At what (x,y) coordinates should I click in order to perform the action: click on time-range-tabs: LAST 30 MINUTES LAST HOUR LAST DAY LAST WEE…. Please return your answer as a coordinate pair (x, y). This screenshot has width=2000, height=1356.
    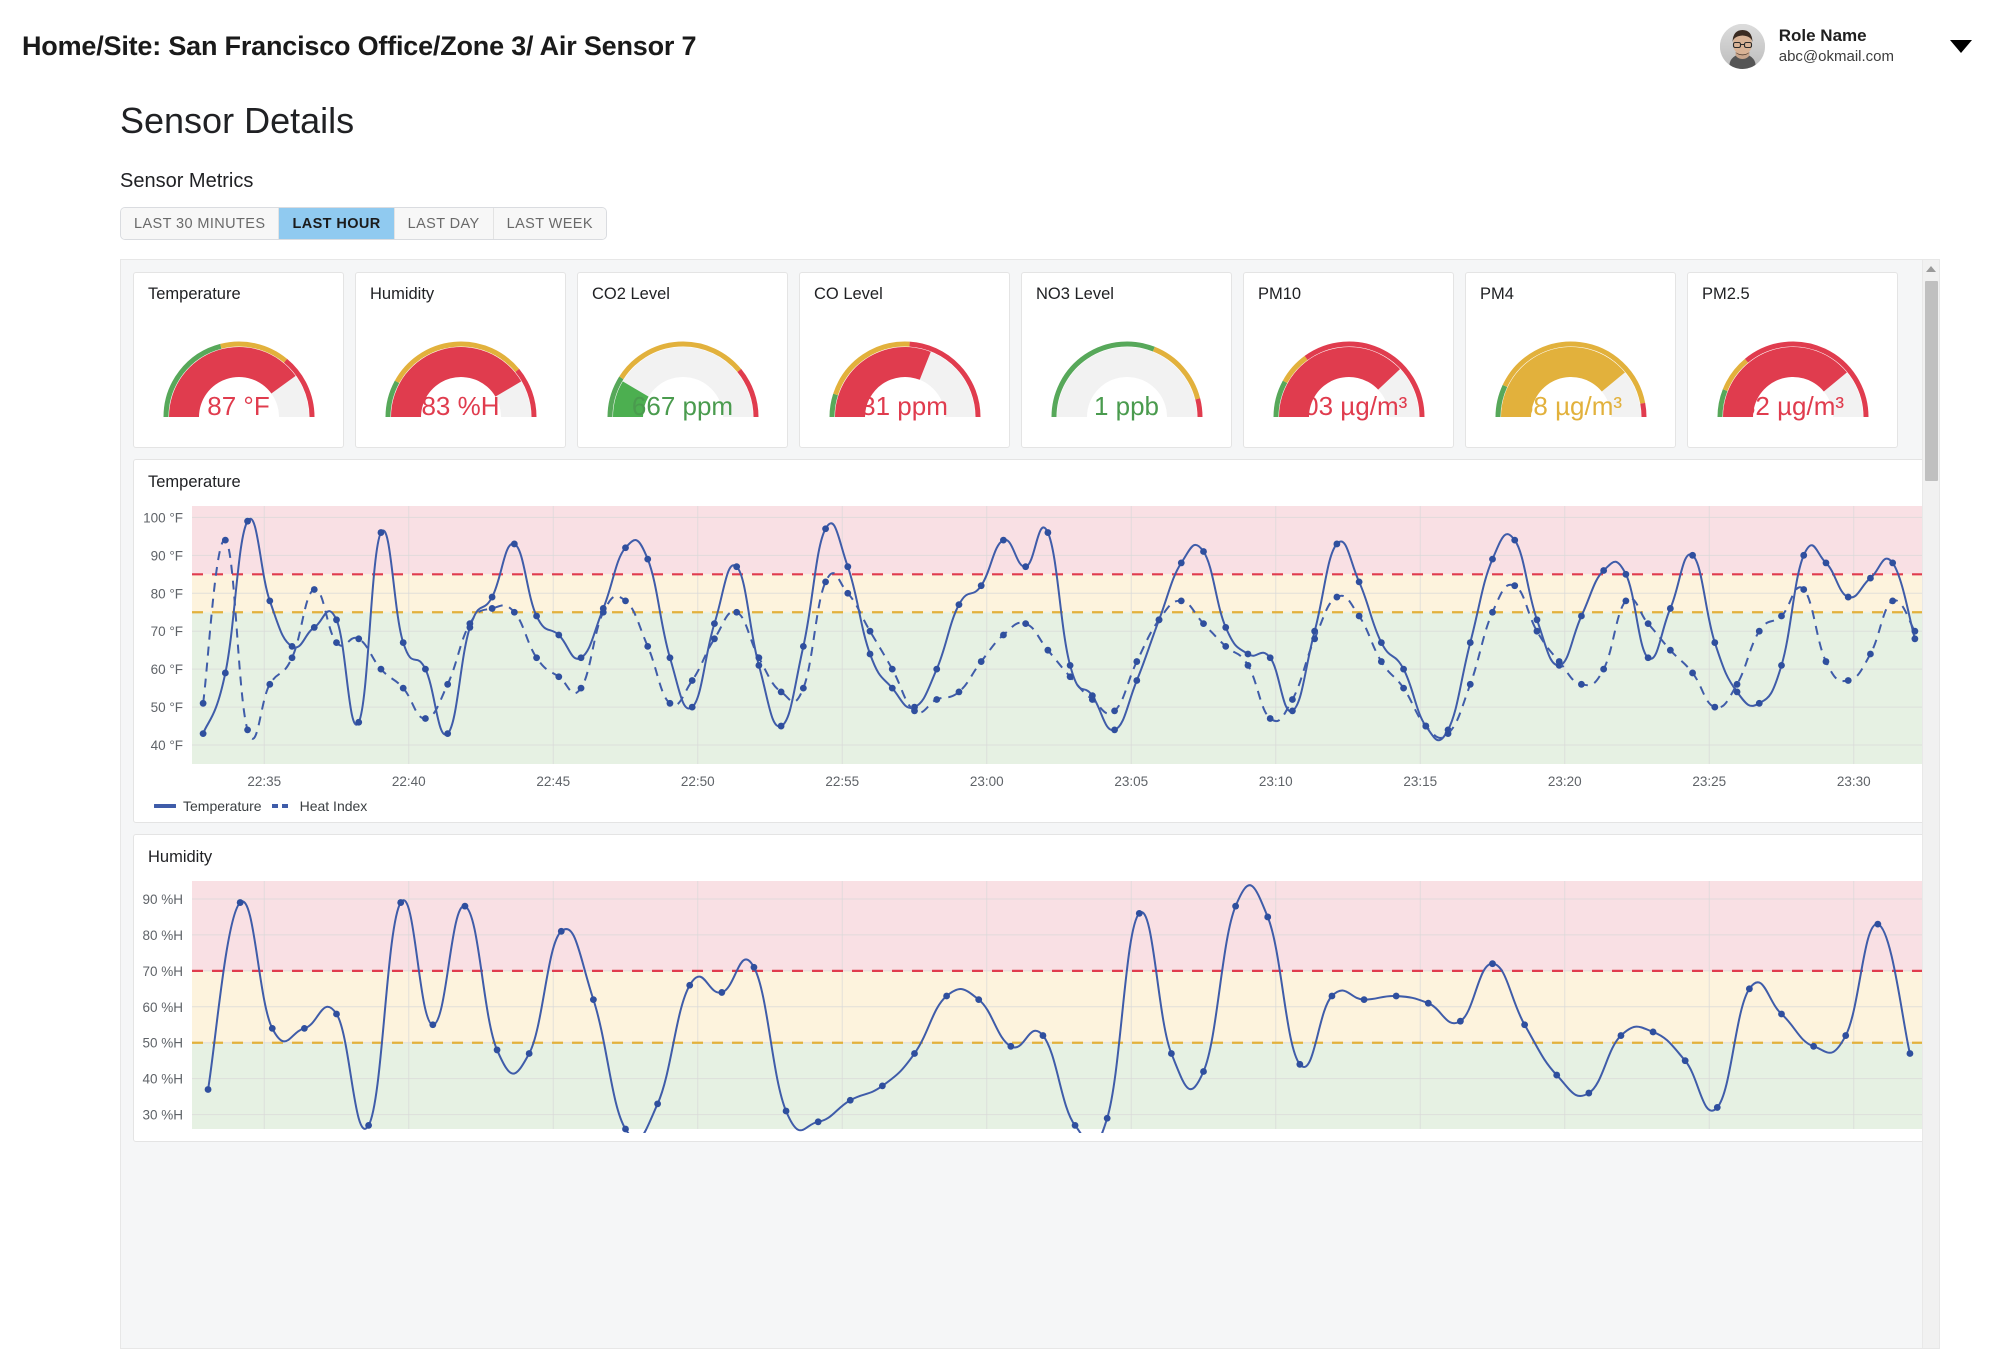
    Looking at the image, I should click on (363, 223).